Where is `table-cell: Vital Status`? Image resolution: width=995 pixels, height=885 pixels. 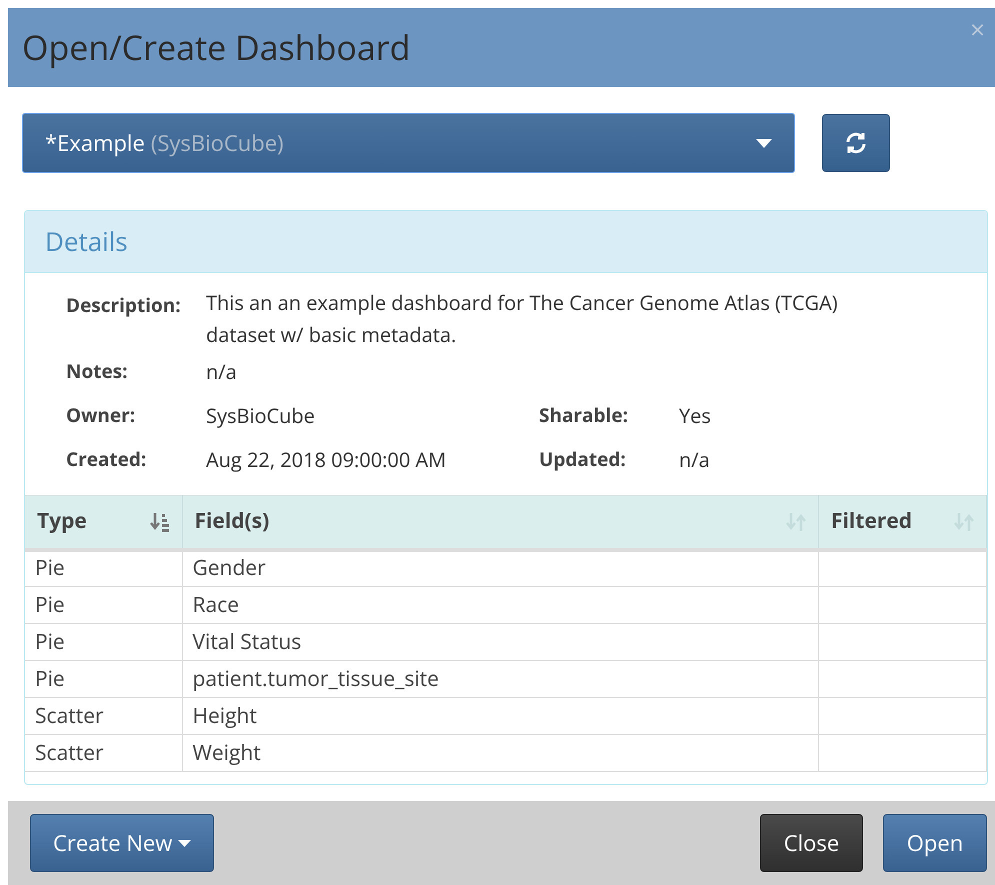
table-cell: Vital Status is located at coordinates (500, 642).